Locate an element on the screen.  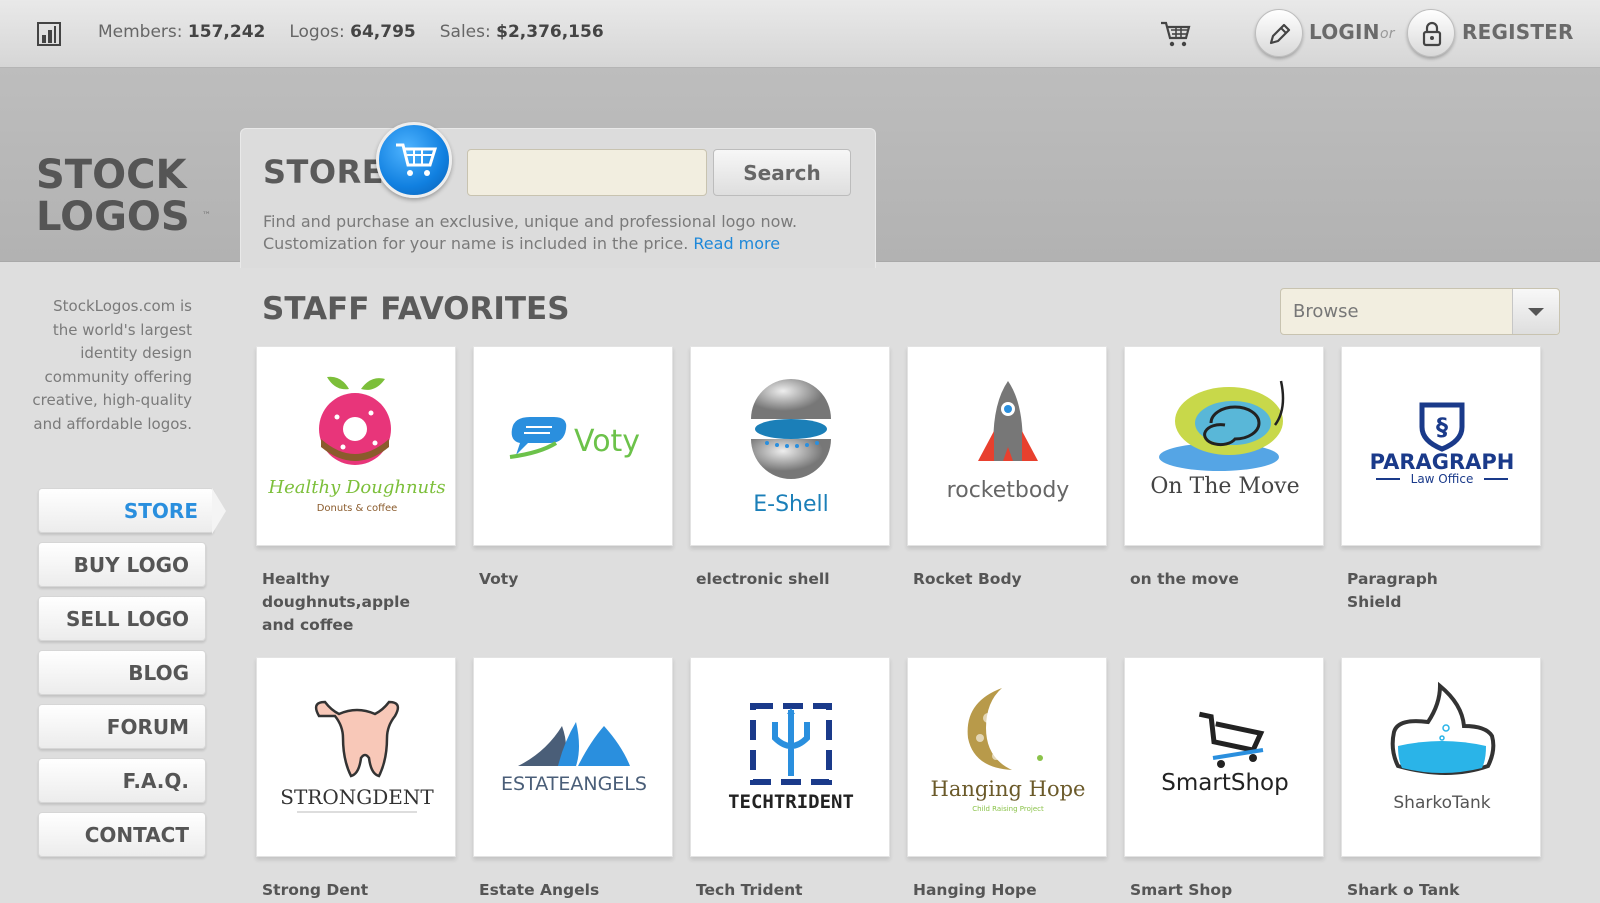
logo-caption: Estate Angels is located at coordinates (548, 890).